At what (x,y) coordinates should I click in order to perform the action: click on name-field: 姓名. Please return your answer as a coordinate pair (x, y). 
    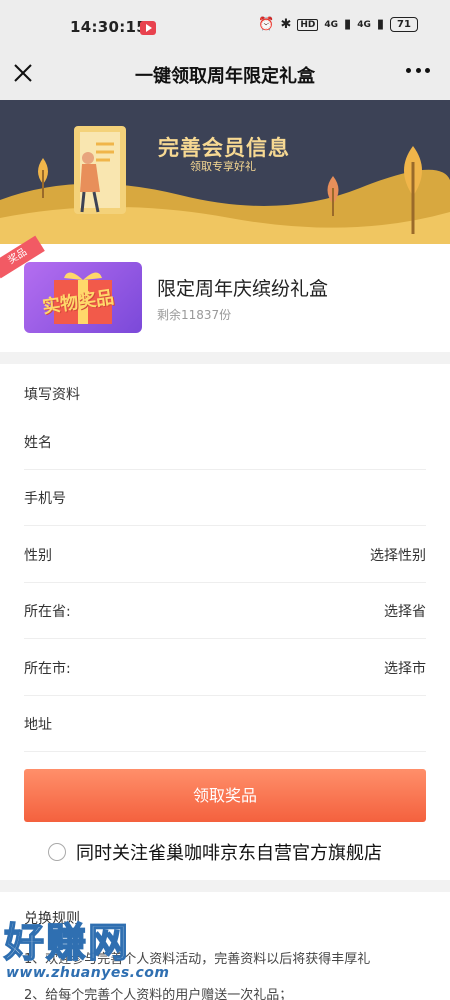
    Looking at the image, I should click on (225, 442).